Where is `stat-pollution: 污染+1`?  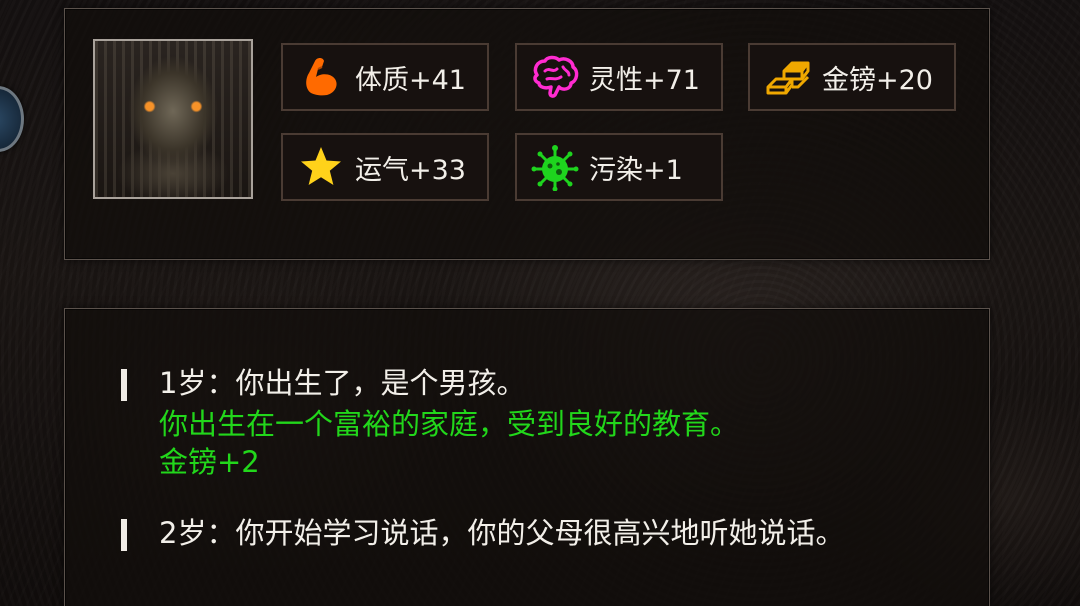
stat-pollution: 污染+1 is located at coordinates (619, 167).